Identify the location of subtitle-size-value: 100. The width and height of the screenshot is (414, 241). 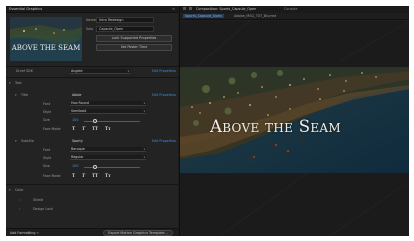
(75, 166).